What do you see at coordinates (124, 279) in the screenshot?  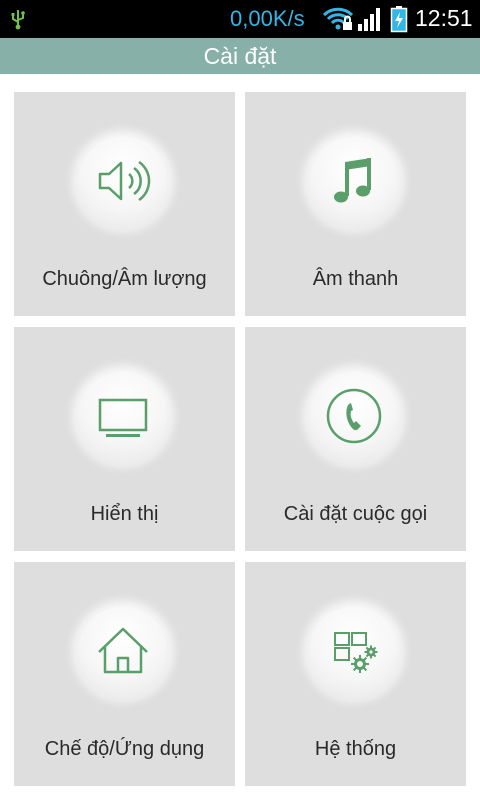 I see `tile-label: Chuông/Âm lượng` at bounding box center [124, 279].